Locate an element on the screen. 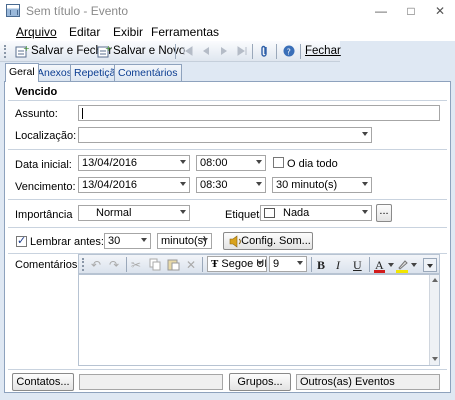 This screenshot has height=400, width=455. cut-icon: ✂ is located at coordinates (136, 265).